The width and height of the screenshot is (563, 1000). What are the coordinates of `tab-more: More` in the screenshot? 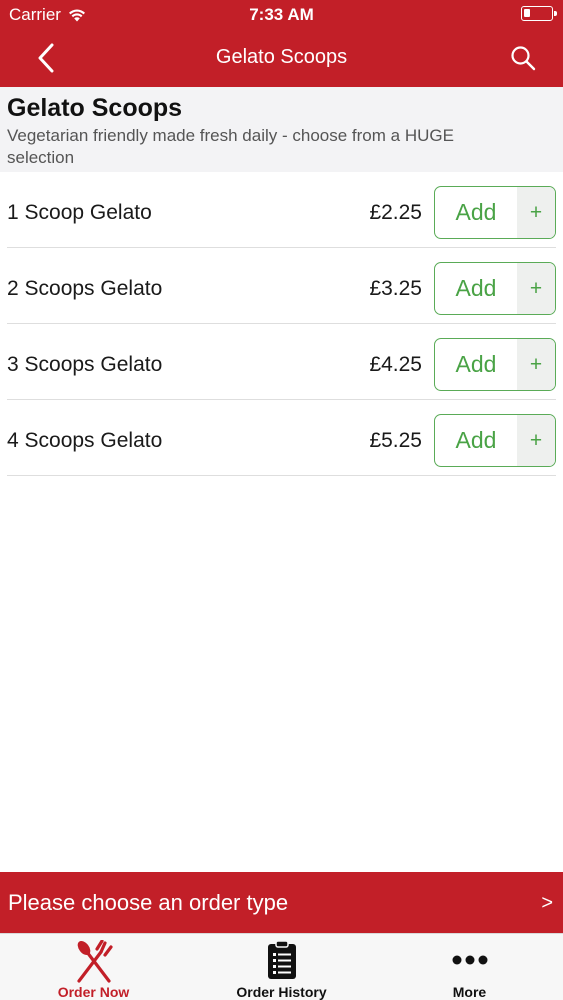 It's located at (469, 967).